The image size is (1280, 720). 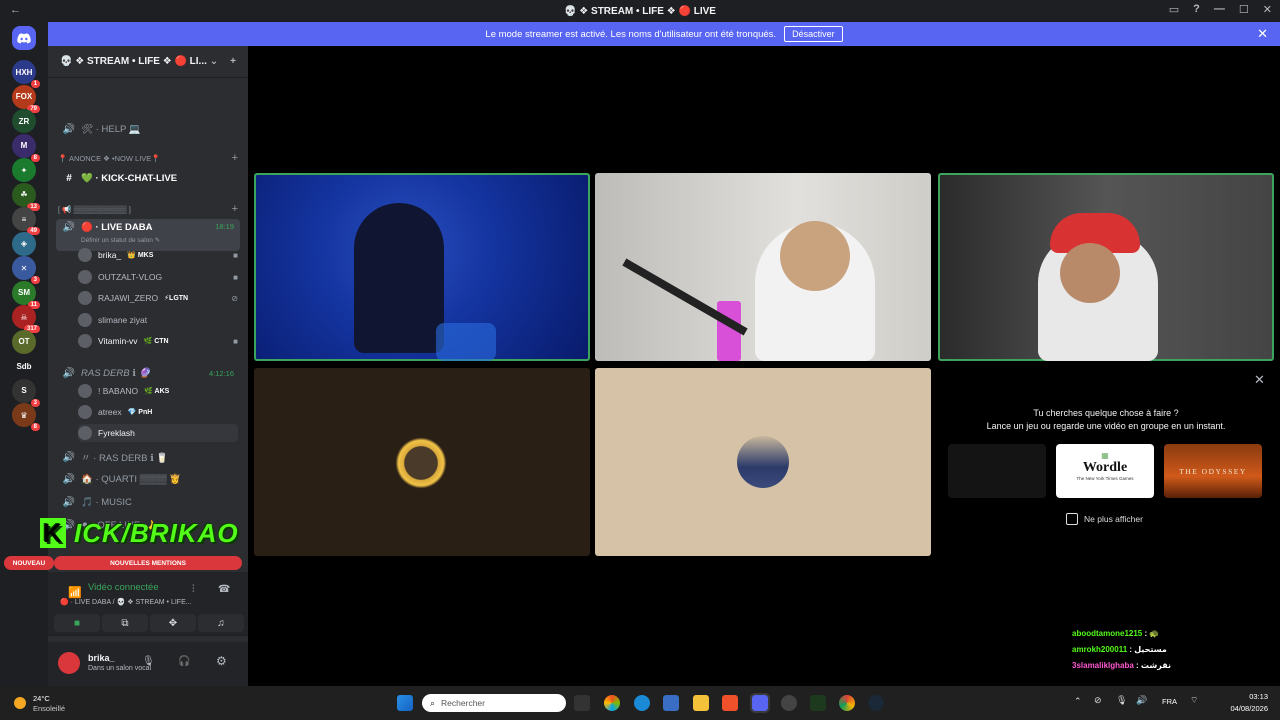 I want to click on soundboard-button: ♫, so click(x=221, y=623).